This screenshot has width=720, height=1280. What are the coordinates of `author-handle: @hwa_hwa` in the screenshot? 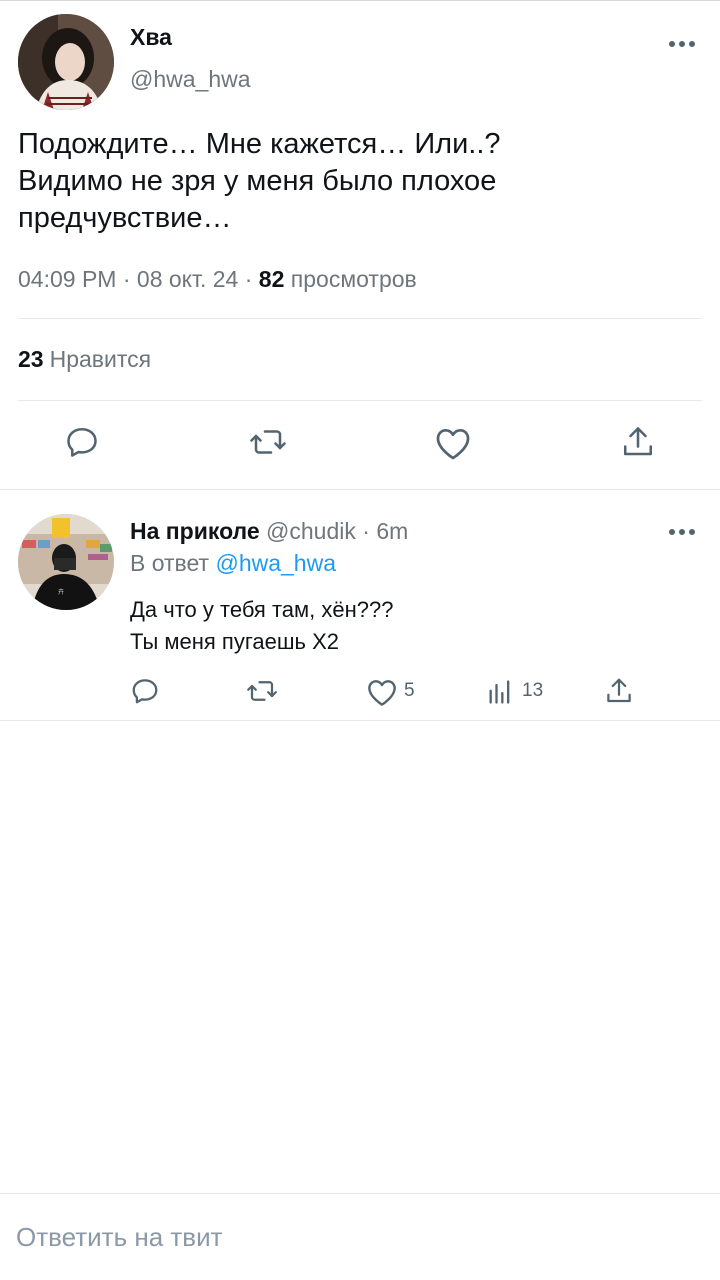 It's located at (190, 79).